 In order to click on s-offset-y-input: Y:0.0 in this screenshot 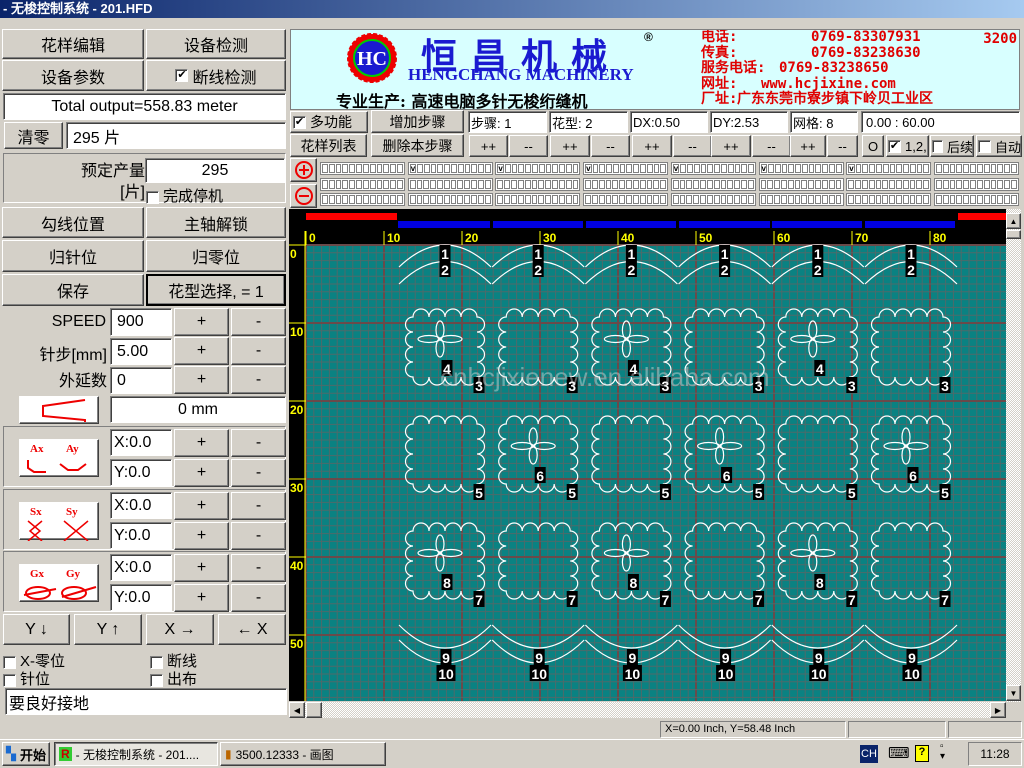, I will do `click(141, 535)`.